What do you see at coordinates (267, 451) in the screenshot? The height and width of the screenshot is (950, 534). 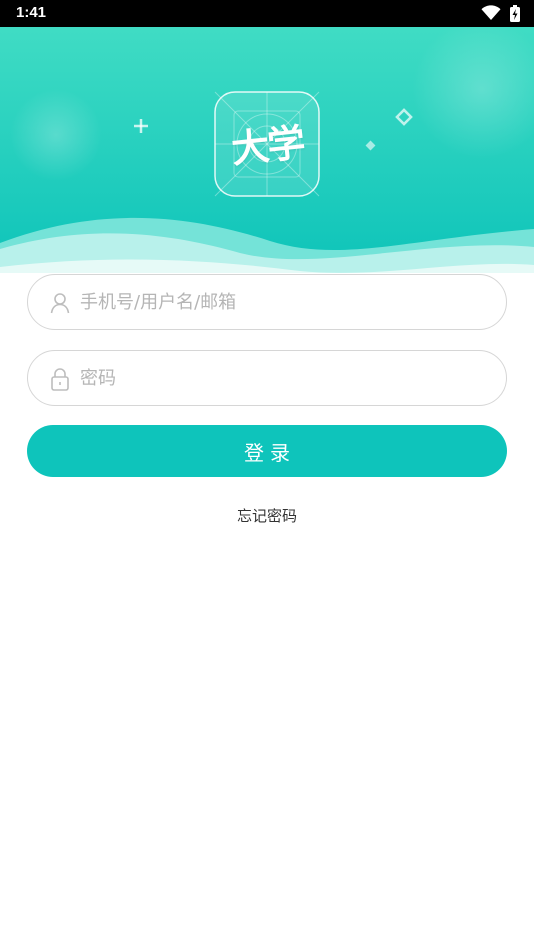 I see `login-button: 登录` at bounding box center [267, 451].